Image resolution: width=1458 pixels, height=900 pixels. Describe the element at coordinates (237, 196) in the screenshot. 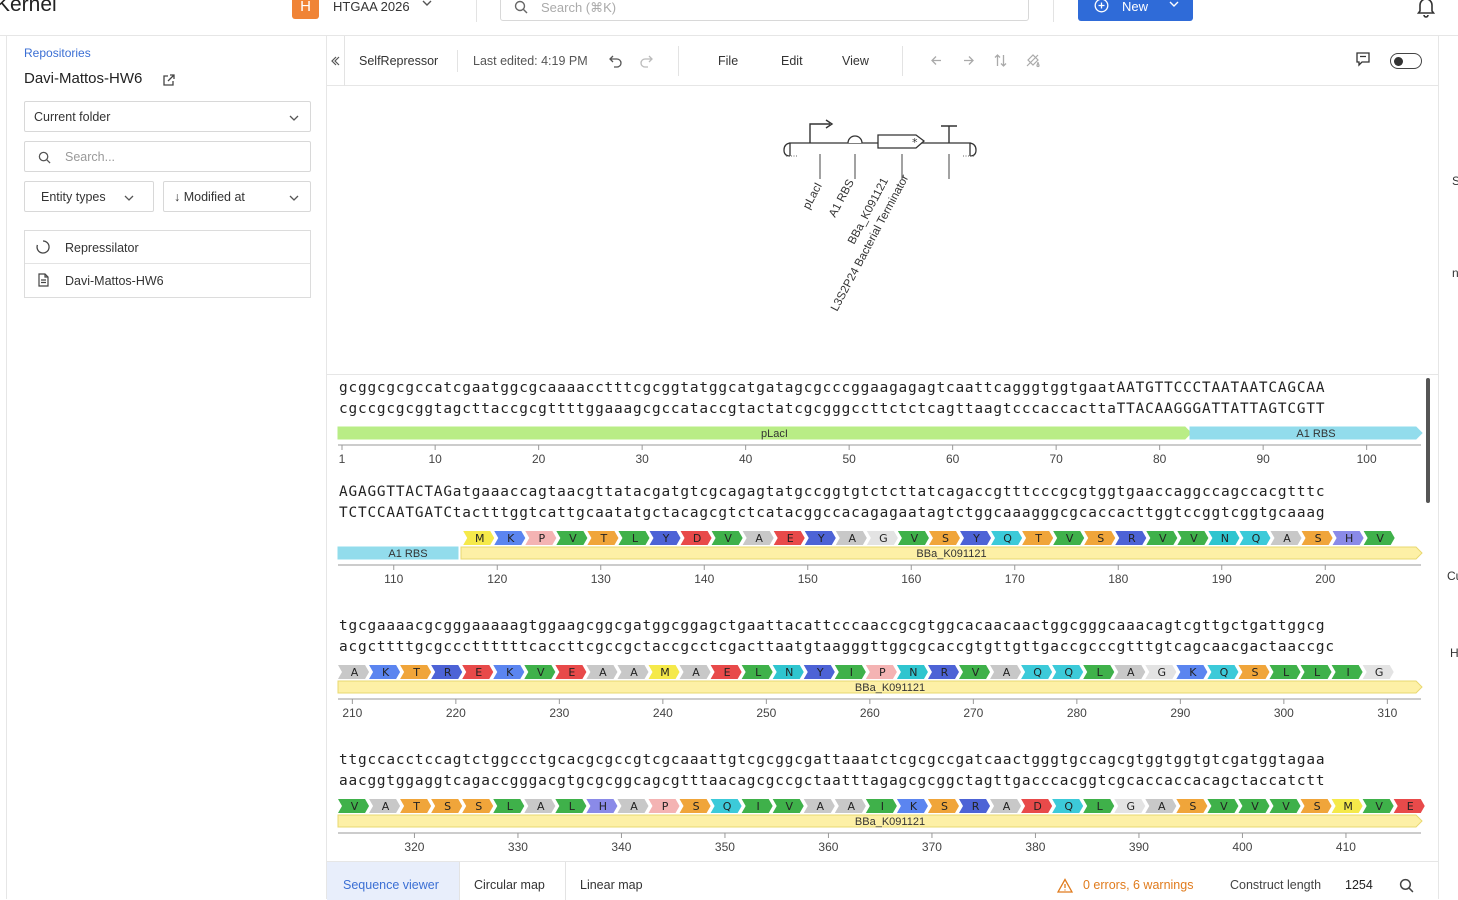

I see `sort-select: ↓ Modified at` at that location.